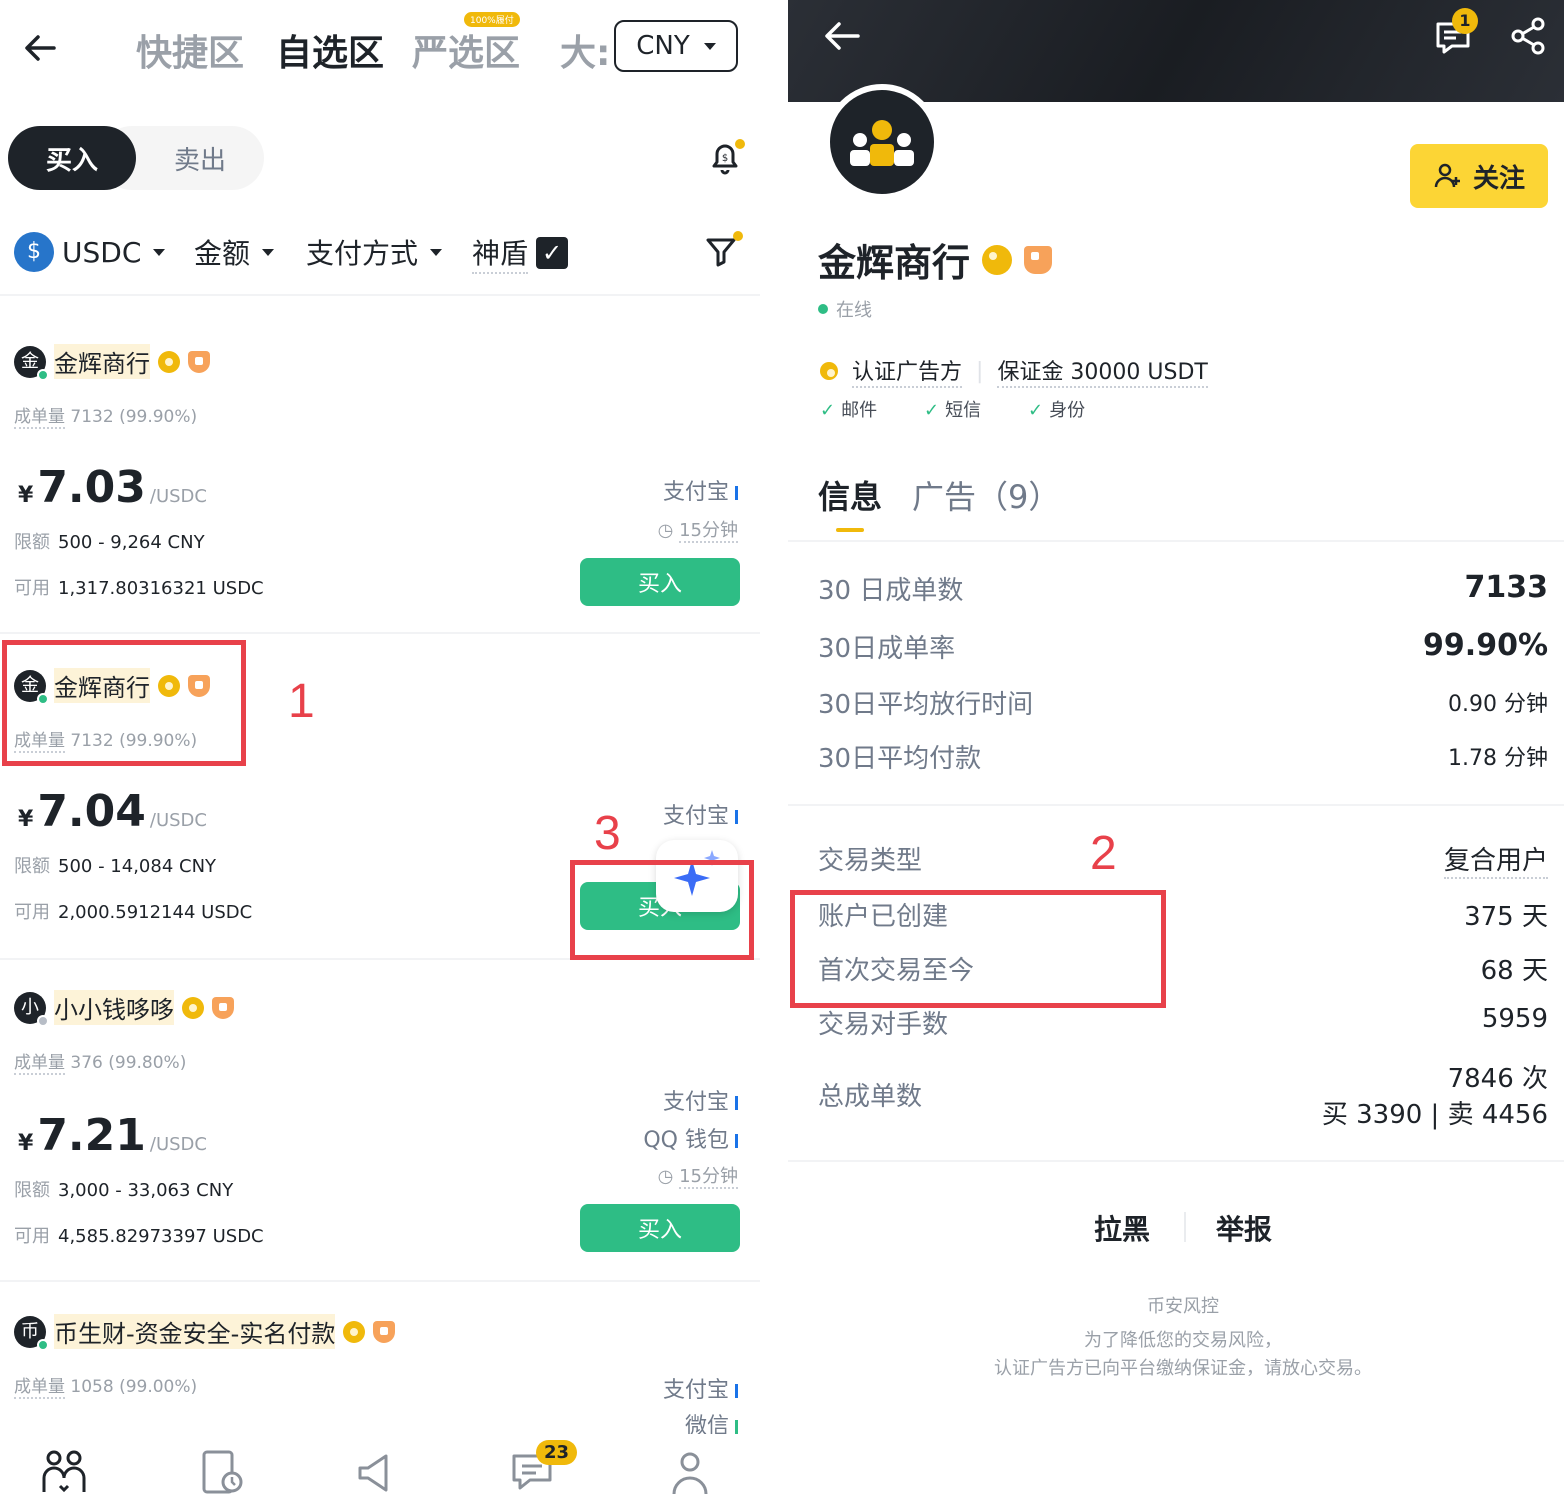 Image resolution: width=1564 pixels, height=1506 pixels. I want to click on currency-value: CNY, so click(663, 46).